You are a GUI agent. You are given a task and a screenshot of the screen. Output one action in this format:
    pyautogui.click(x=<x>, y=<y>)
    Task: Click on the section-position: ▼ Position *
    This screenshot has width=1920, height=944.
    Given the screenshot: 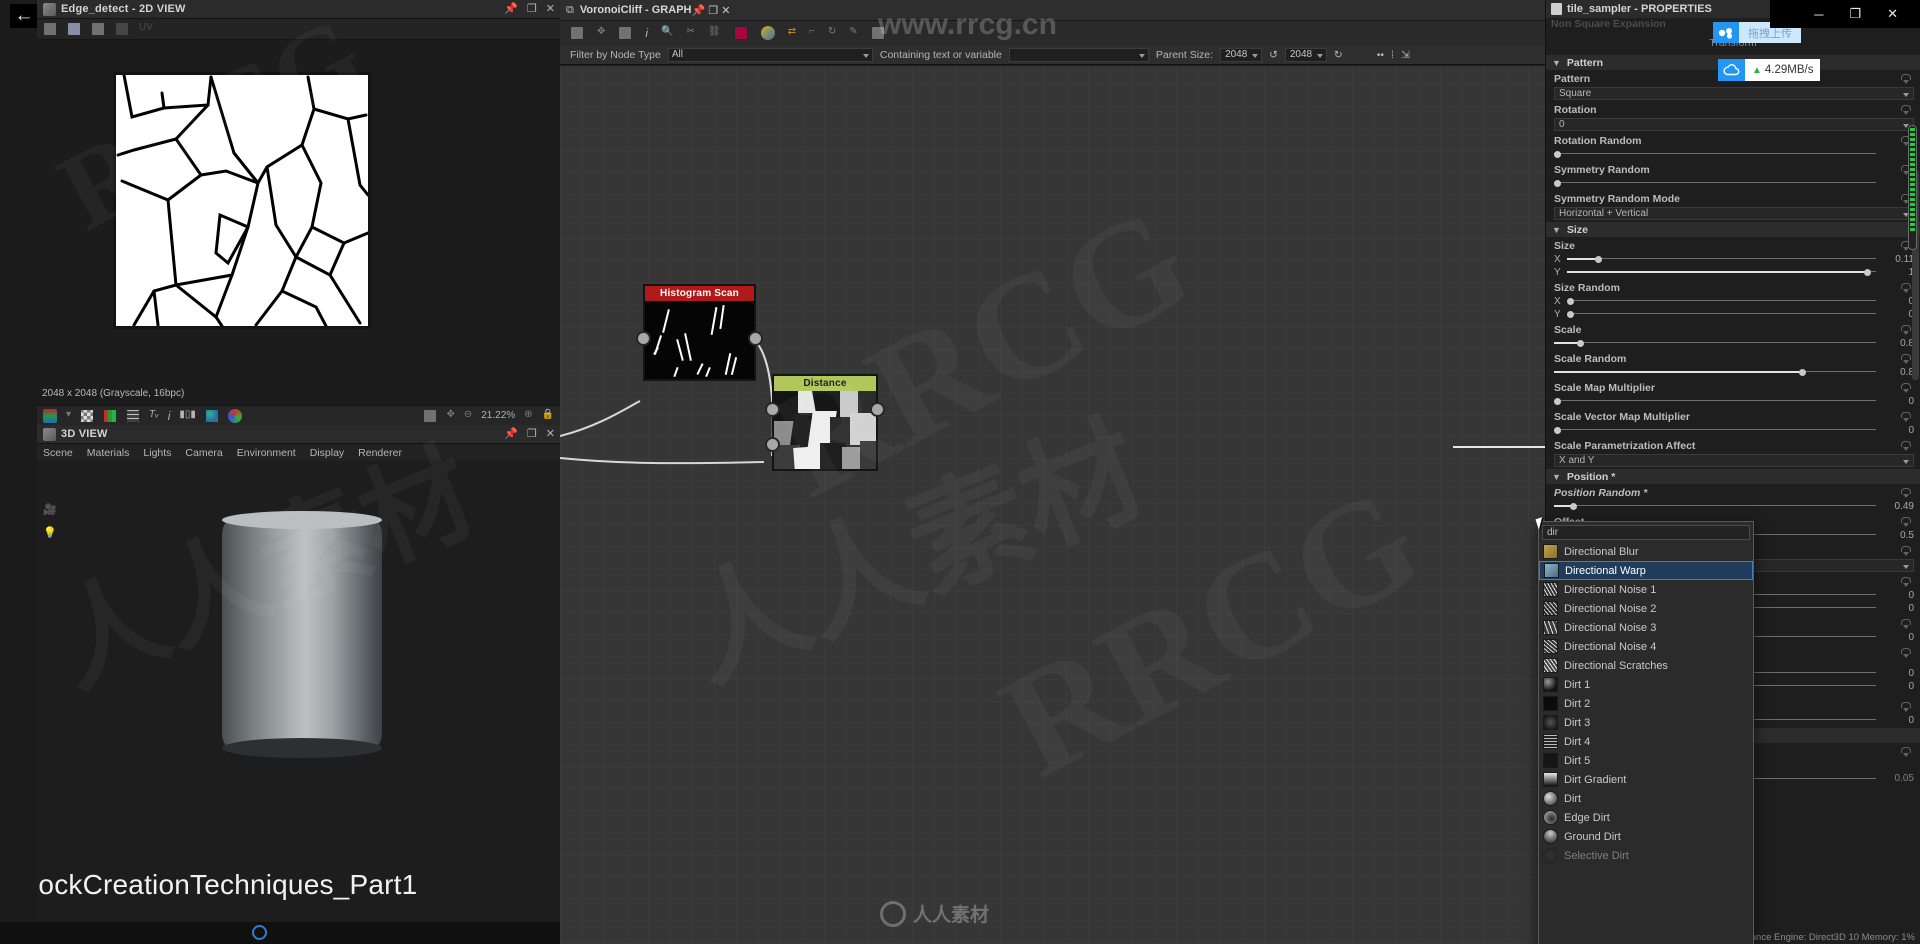 What is the action you would take?
    pyautogui.click(x=1733, y=476)
    